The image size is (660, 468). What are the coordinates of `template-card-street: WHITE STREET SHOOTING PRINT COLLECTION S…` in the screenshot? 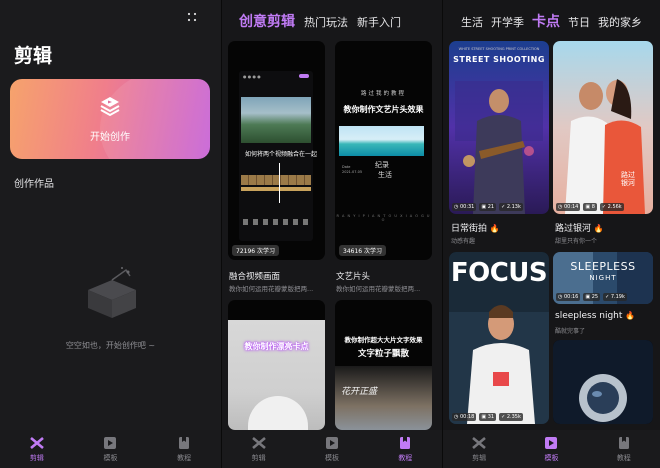 It's located at (499, 127).